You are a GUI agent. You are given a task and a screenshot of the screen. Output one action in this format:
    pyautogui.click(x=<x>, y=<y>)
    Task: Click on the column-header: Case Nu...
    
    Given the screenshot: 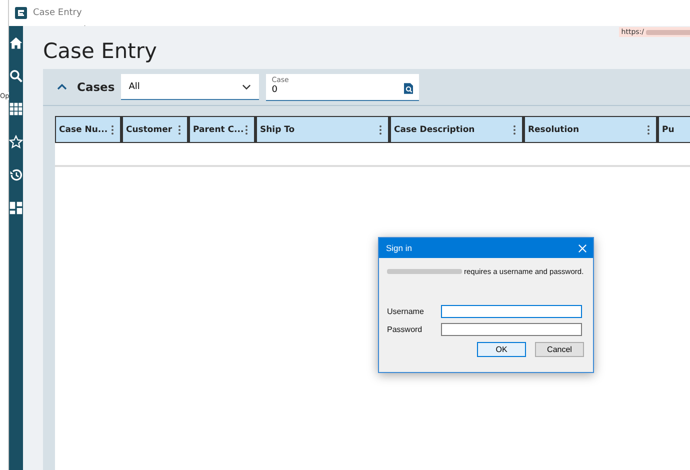 What is the action you would take?
    pyautogui.click(x=88, y=129)
    